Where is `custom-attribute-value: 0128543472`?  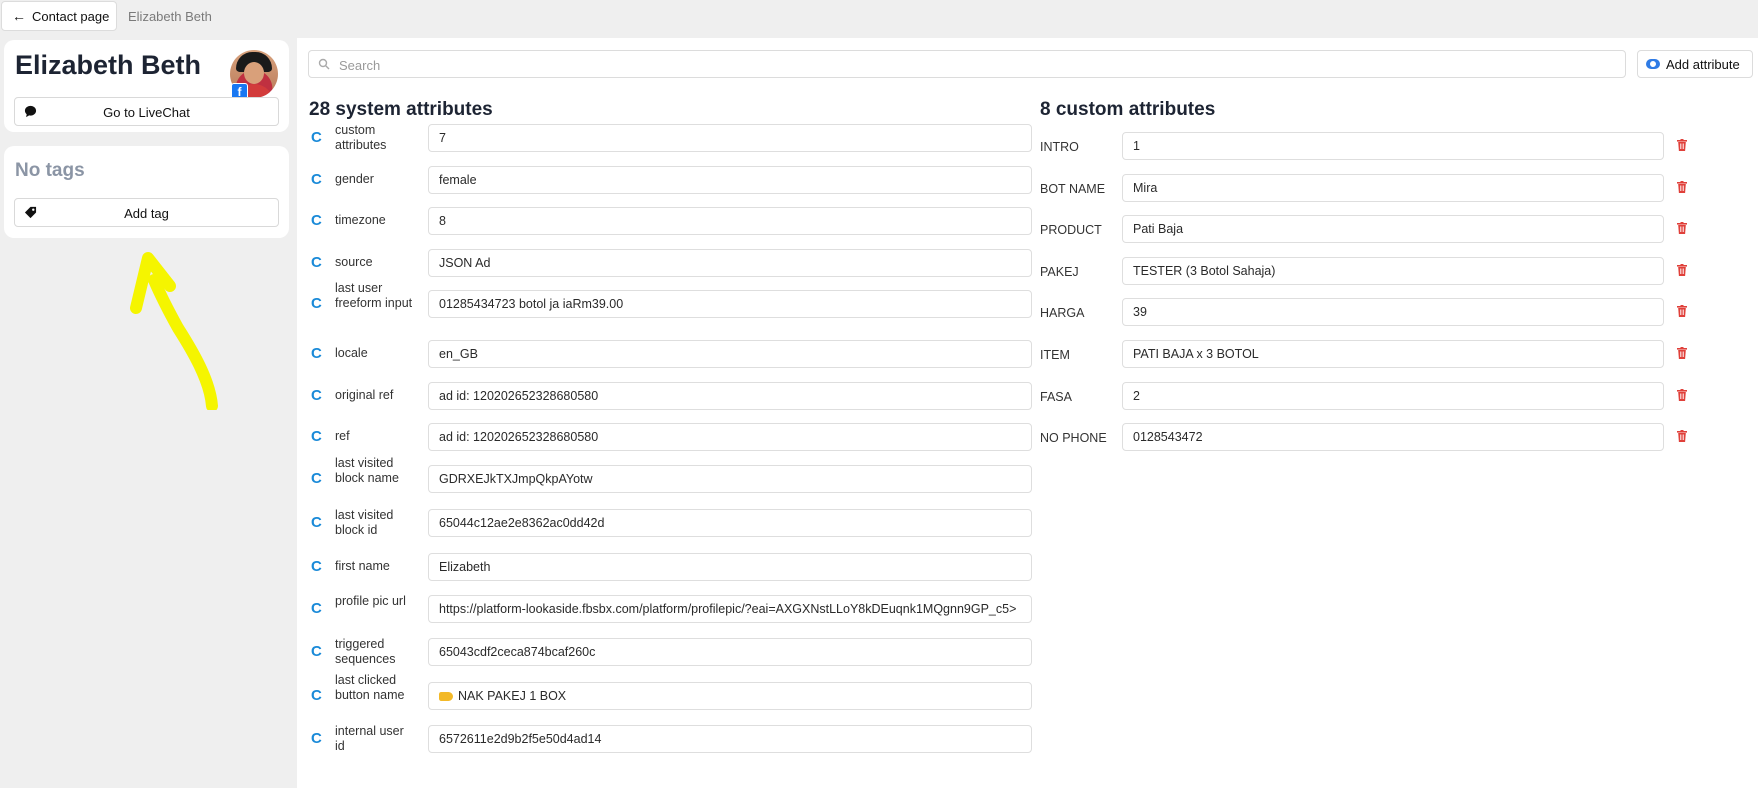 custom-attribute-value: 0128543472 is located at coordinates (1393, 437).